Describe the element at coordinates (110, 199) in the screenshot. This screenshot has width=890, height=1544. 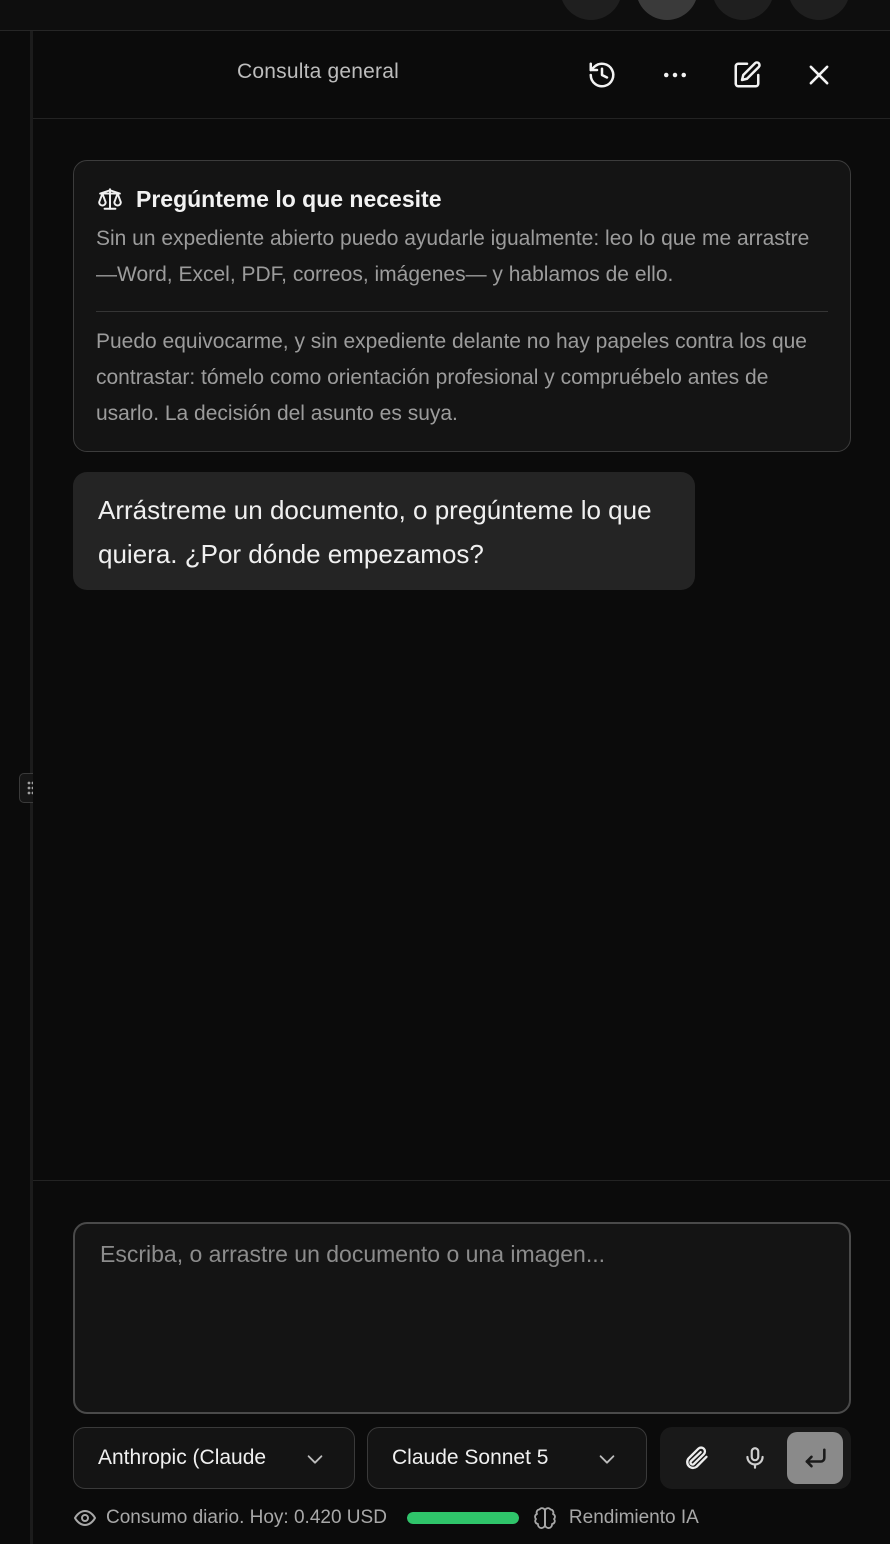
I see `scale-icon` at that location.